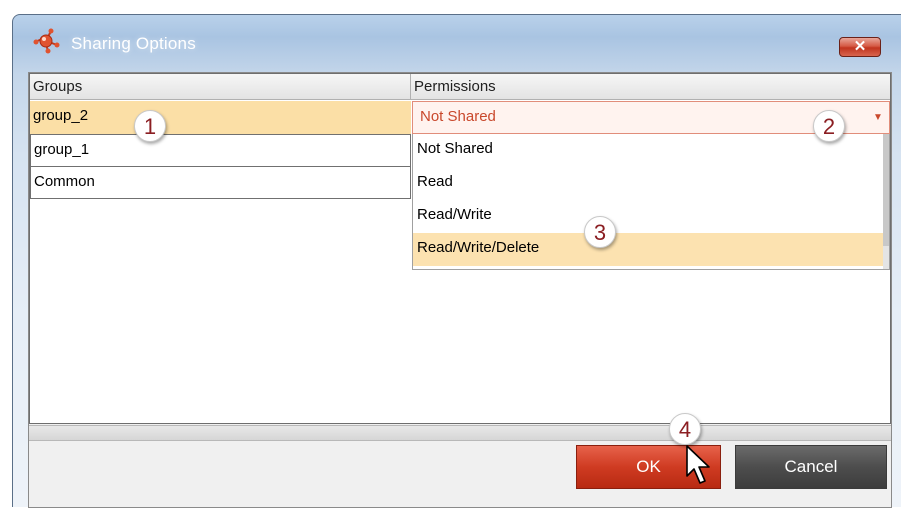  What do you see at coordinates (651, 150) in the screenshot?
I see `option-not-shared: Not Shared` at bounding box center [651, 150].